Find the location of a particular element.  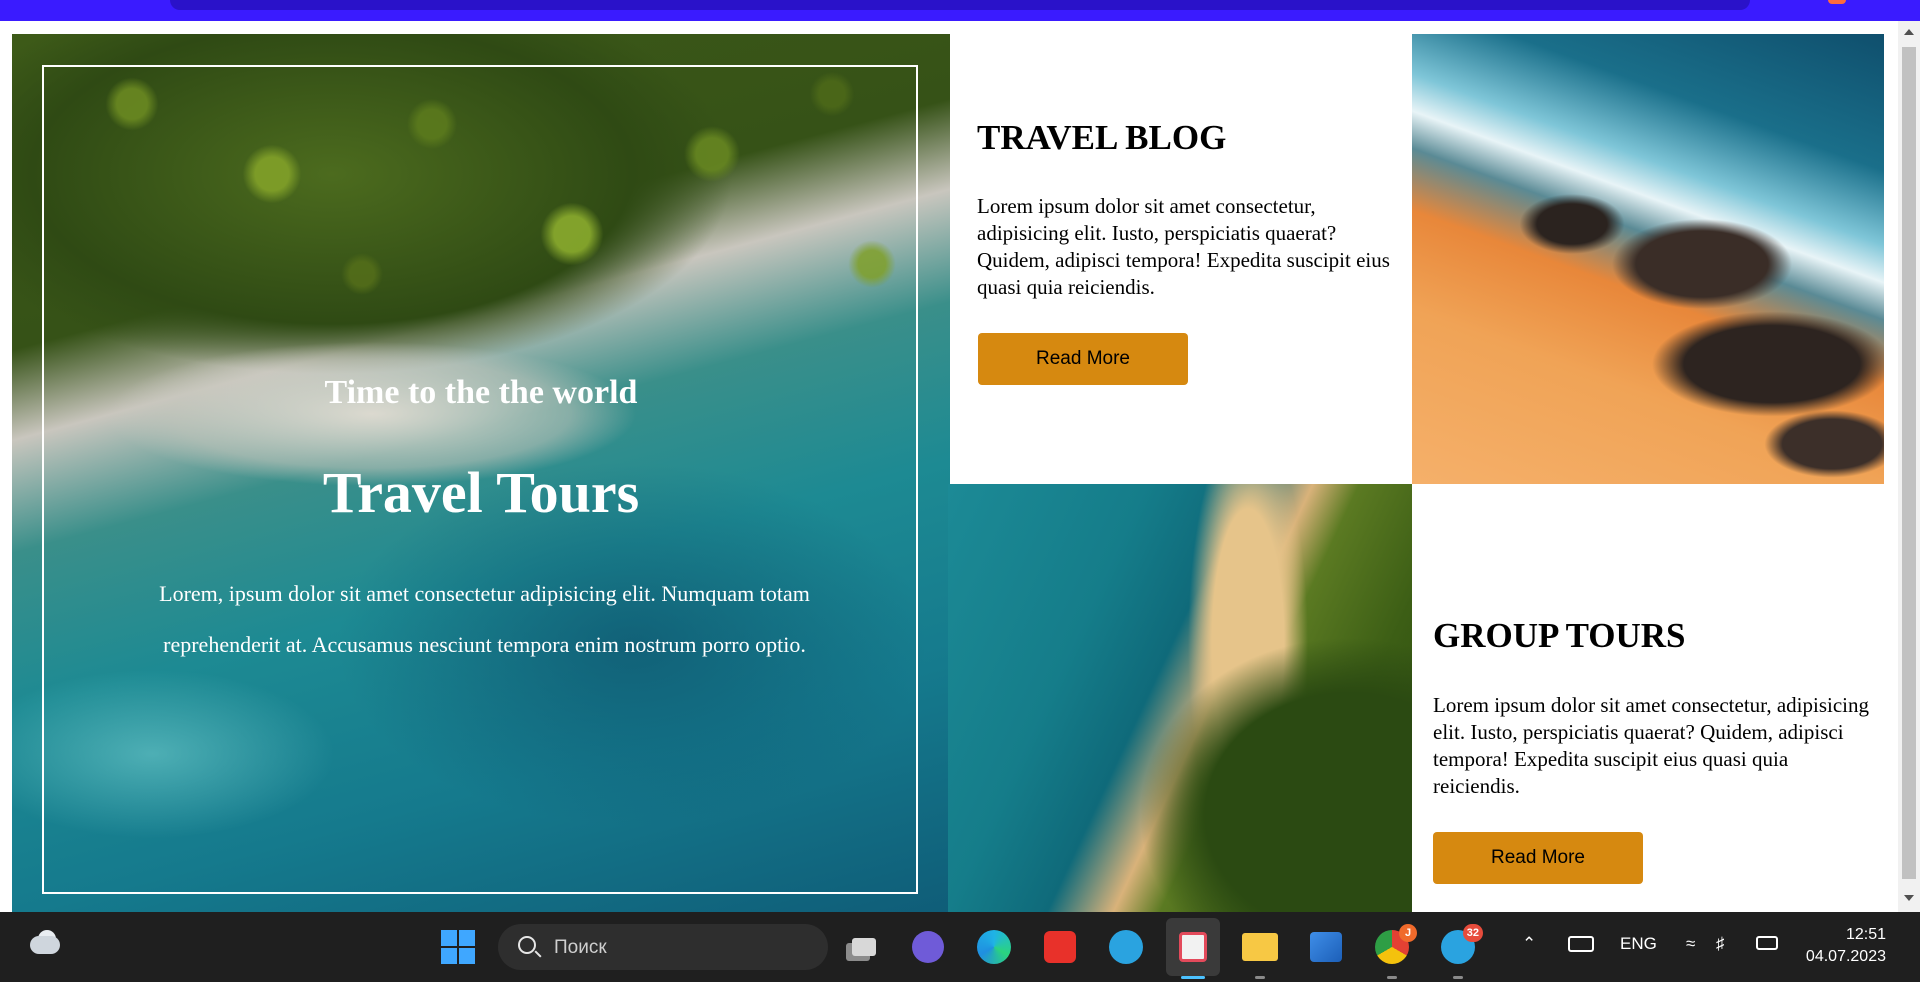

chevron-up-icon: ⌃ is located at coordinates (1529, 944).